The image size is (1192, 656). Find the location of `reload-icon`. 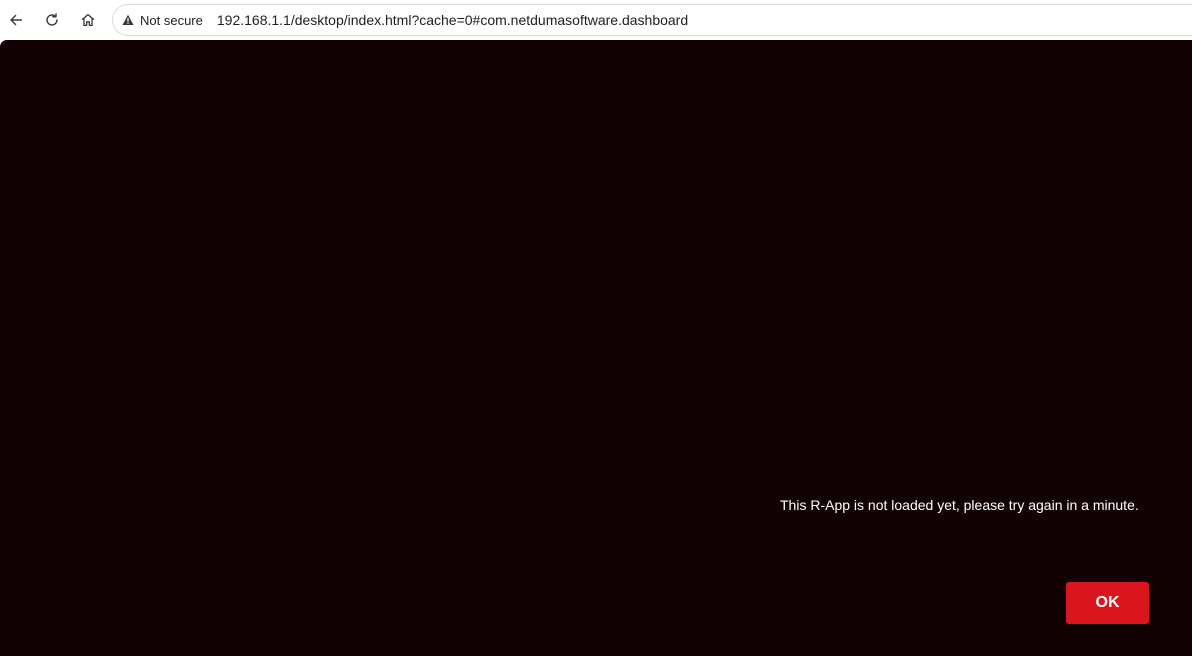

reload-icon is located at coordinates (52, 19).